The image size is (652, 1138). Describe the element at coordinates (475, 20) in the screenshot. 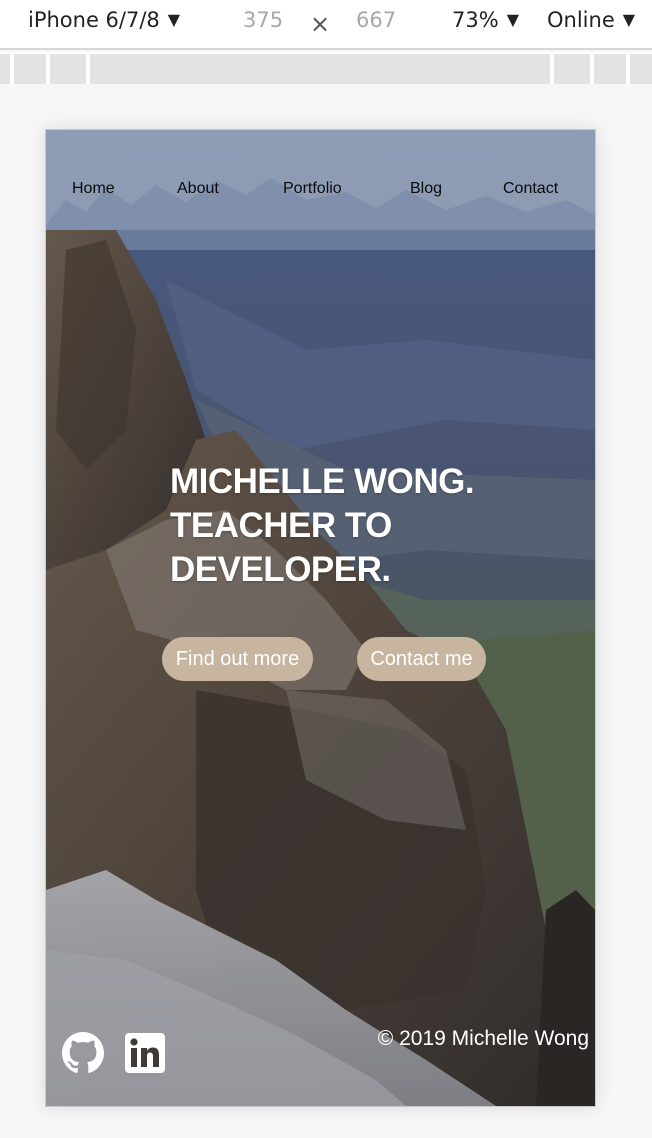

I see `zoom-label: 73%` at that location.